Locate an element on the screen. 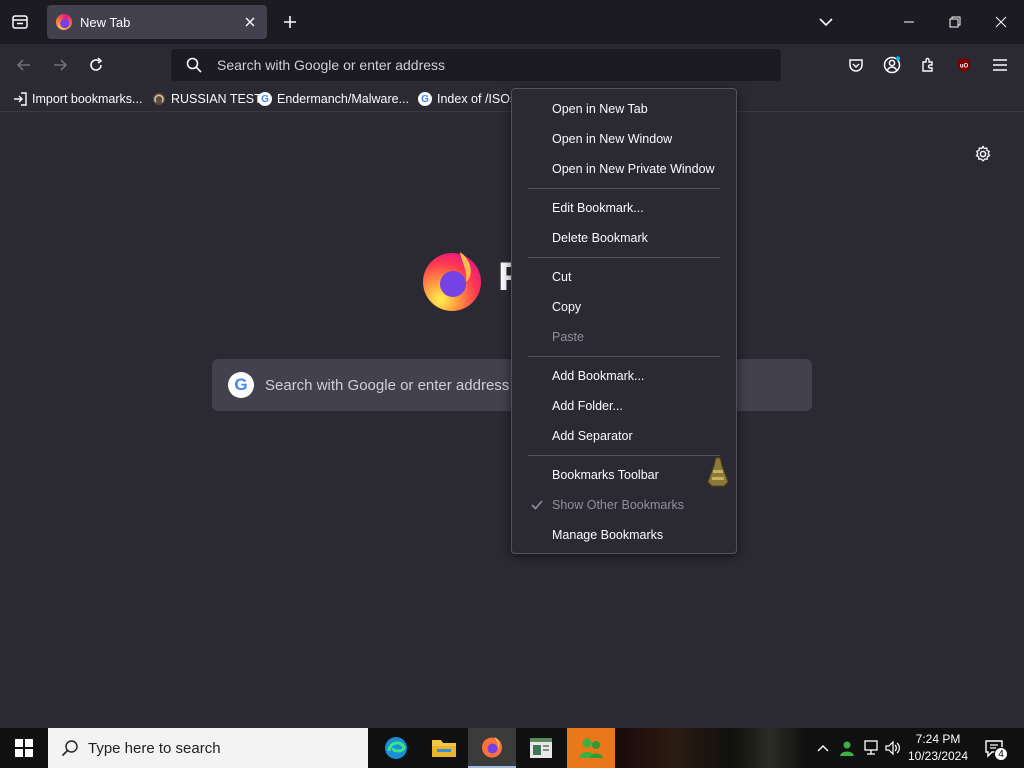  app-menu-button is located at coordinates (1000, 65).